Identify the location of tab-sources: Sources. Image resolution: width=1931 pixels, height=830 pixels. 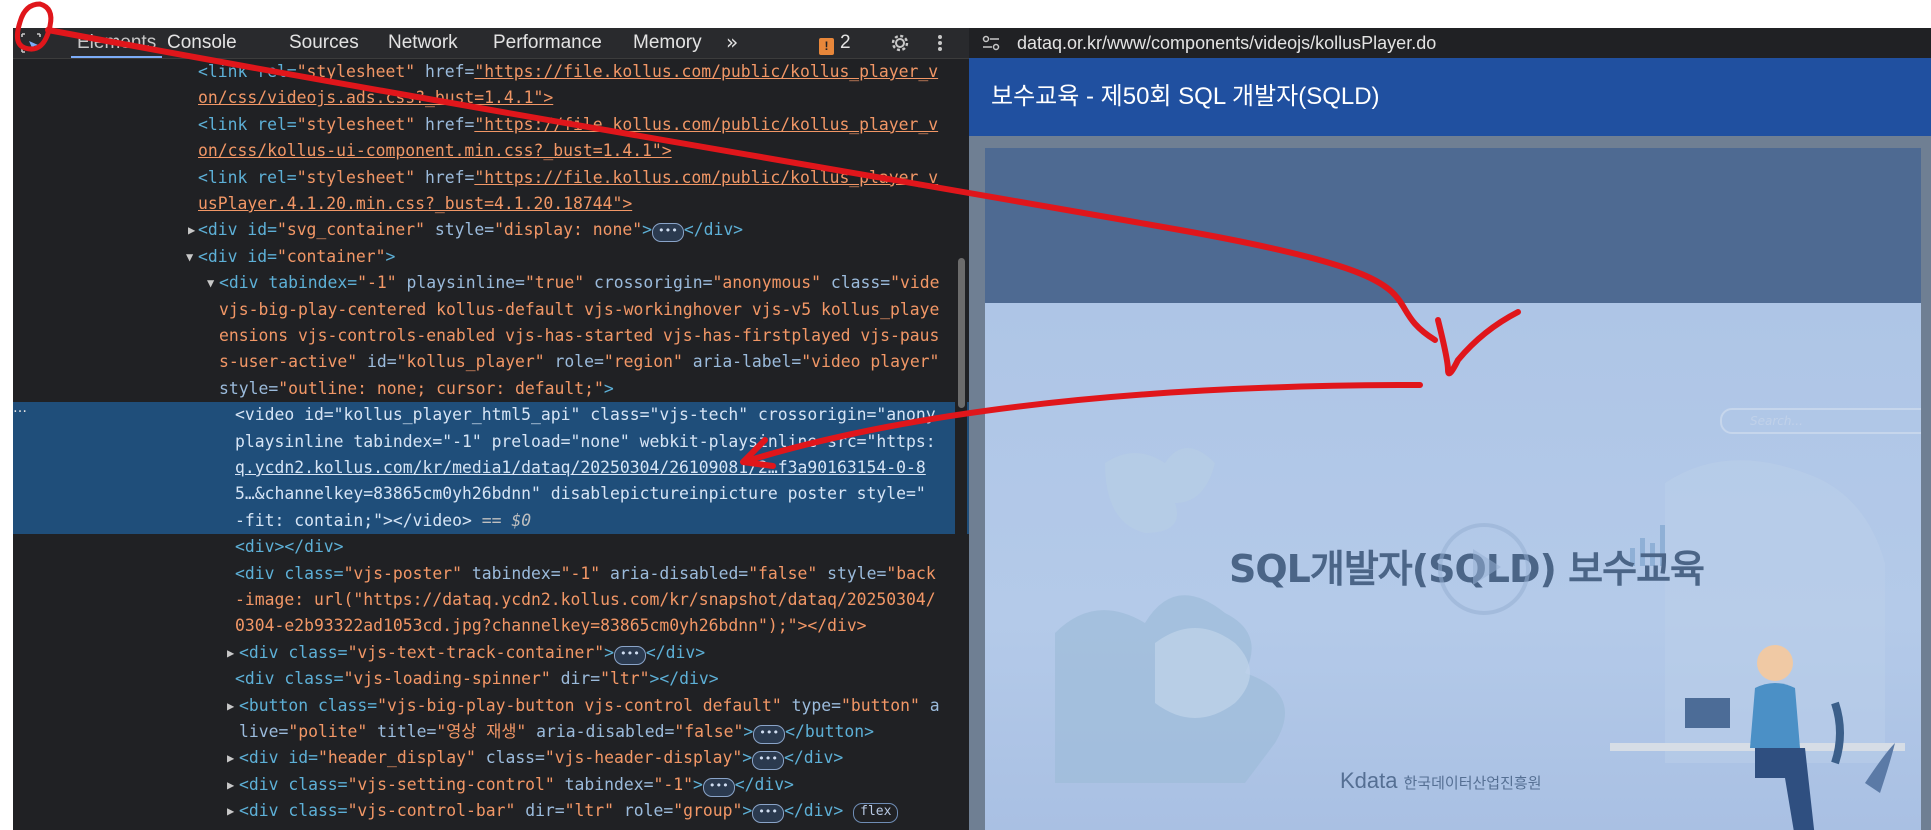
(324, 43).